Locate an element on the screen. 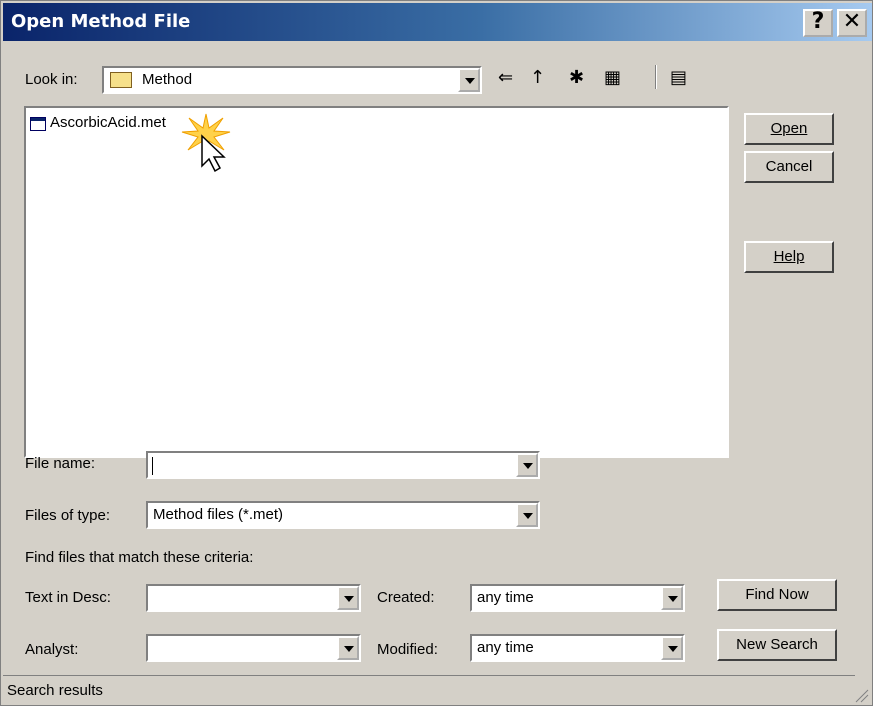 The image size is (875, 708). files-of-type-value: Method files (*.met) is located at coordinates (218, 514).